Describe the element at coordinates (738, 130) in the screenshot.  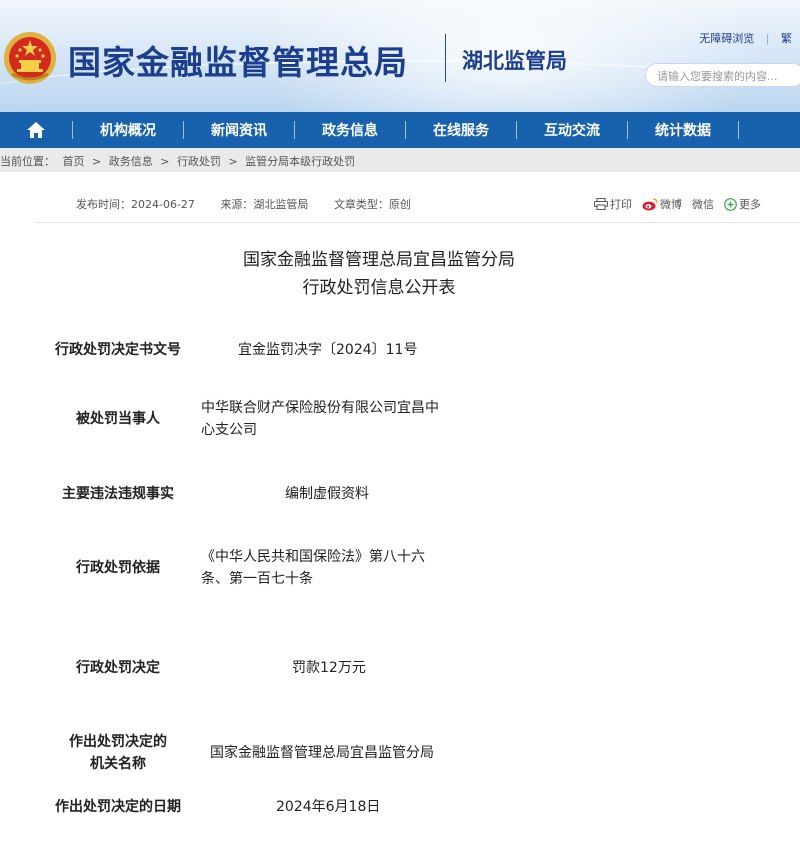
I see `nav-divider` at that location.